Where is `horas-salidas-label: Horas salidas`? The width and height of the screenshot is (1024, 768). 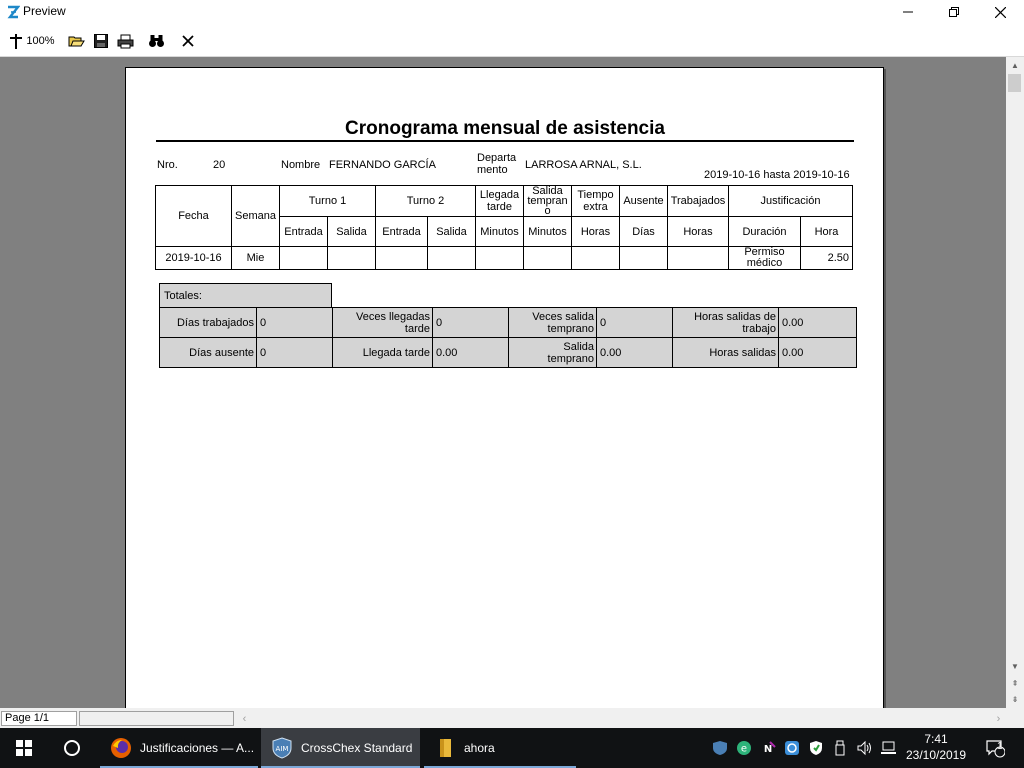
horas-salidas-label: Horas salidas is located at coordinates (725, 352).